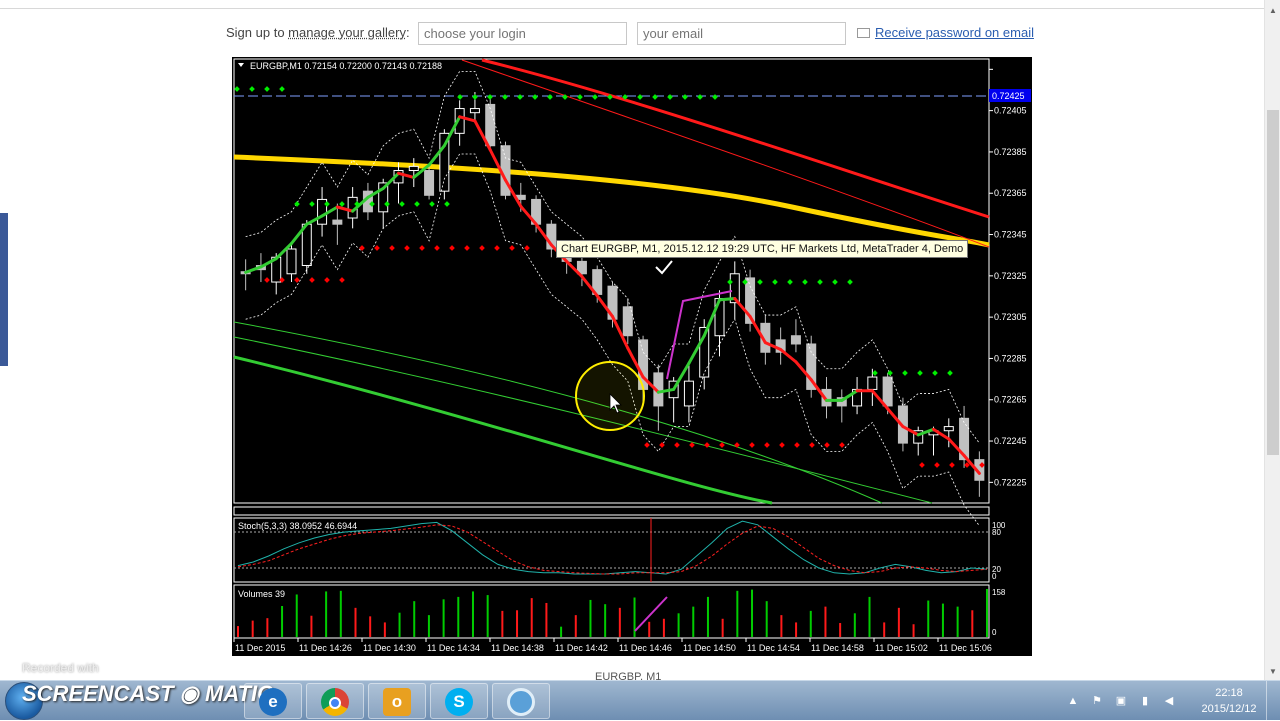 The height and width of the screenshot is (721, 1280). What do you see at coordinates (522, 33) in the screenshot?
I see `login-input` at bounding box center [522, 33].